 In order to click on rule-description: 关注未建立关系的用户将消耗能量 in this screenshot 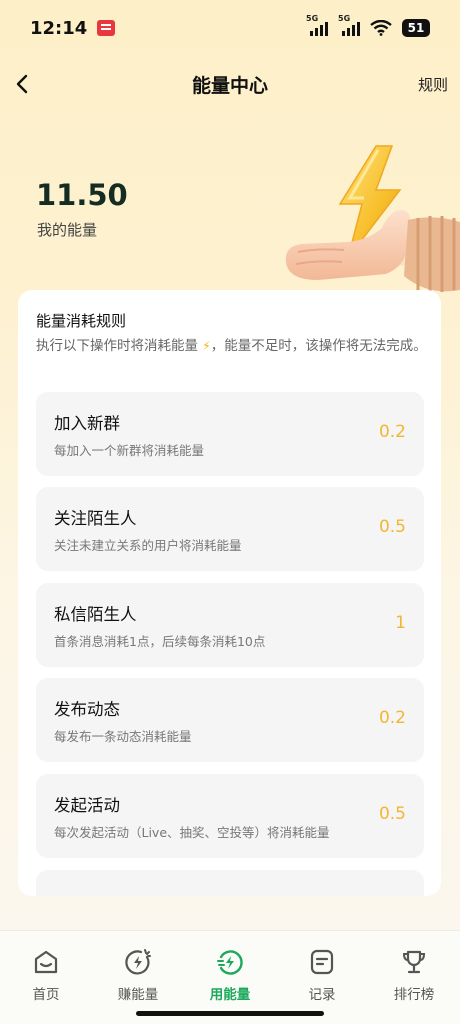, I will do `click(148, 545)`.